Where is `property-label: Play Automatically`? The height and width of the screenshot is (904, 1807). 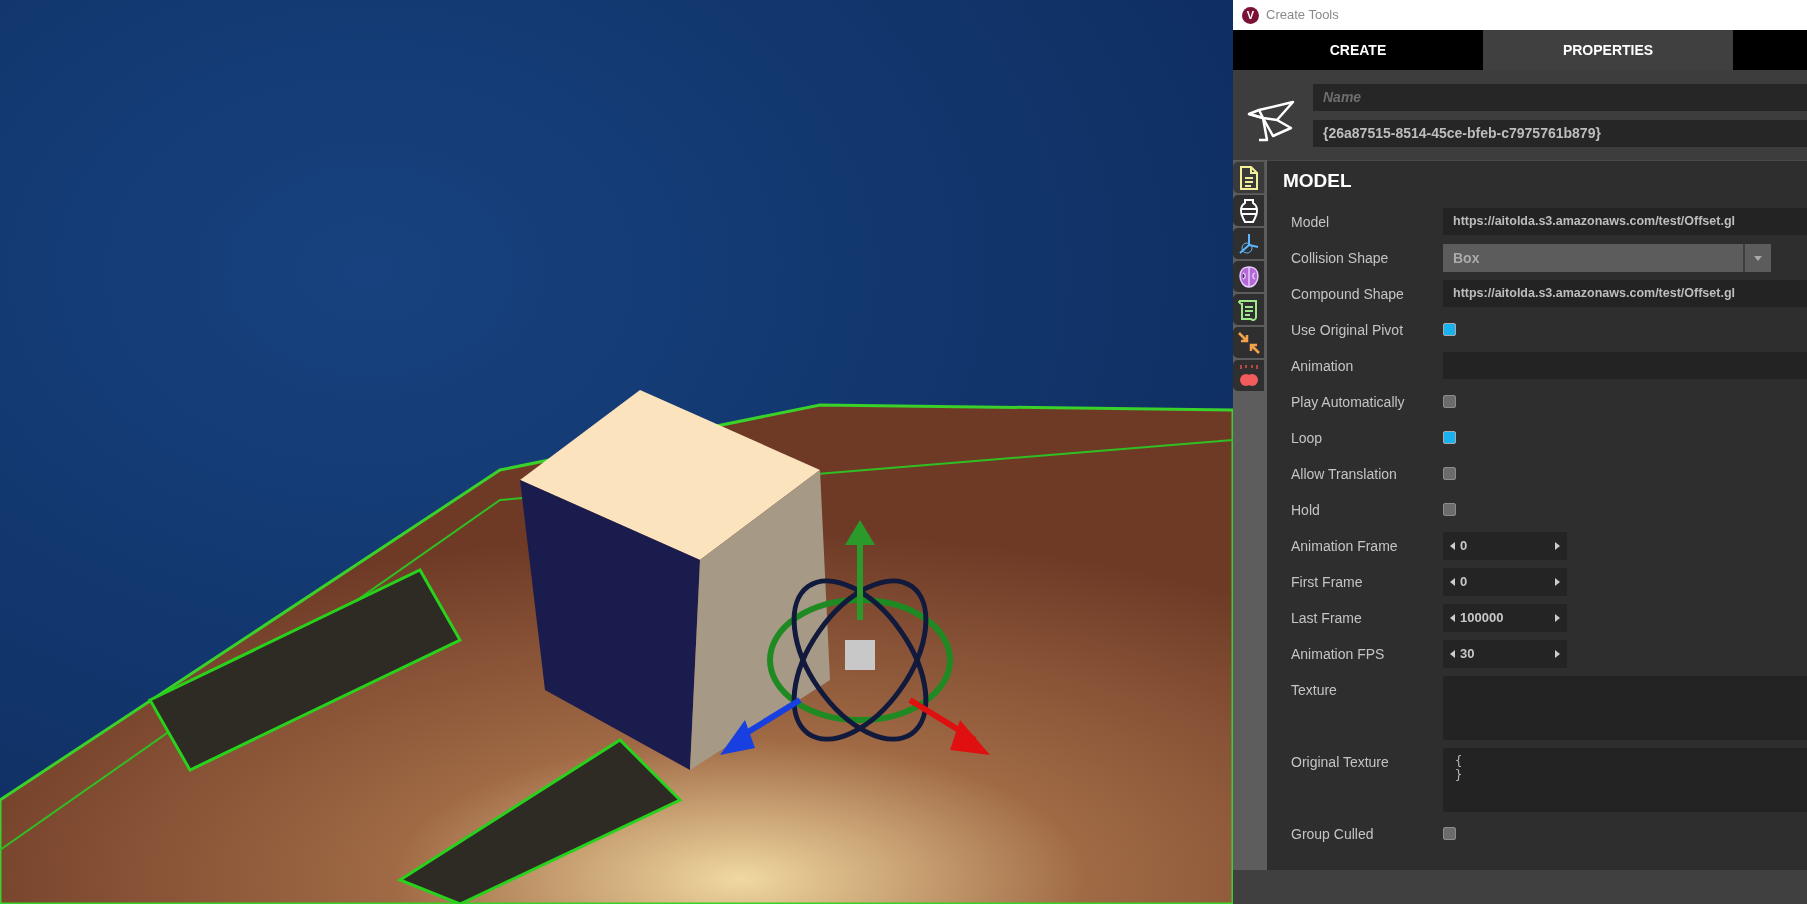
property-label: Play Automatically is located at coordinates (1348, 402).